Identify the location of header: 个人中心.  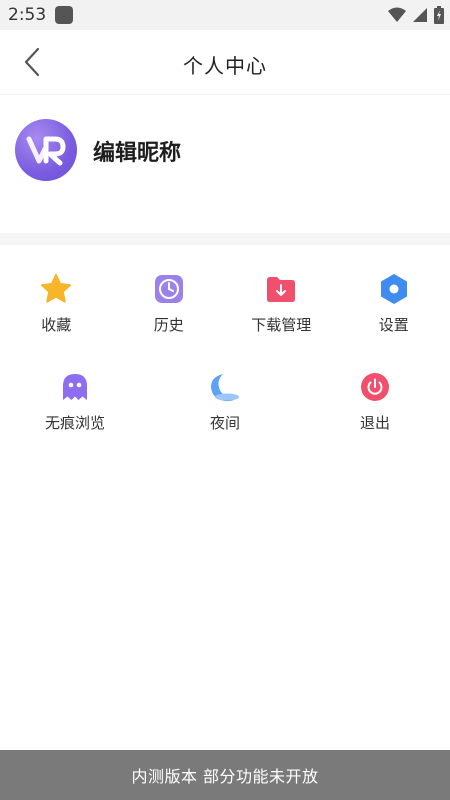
(225, 62).